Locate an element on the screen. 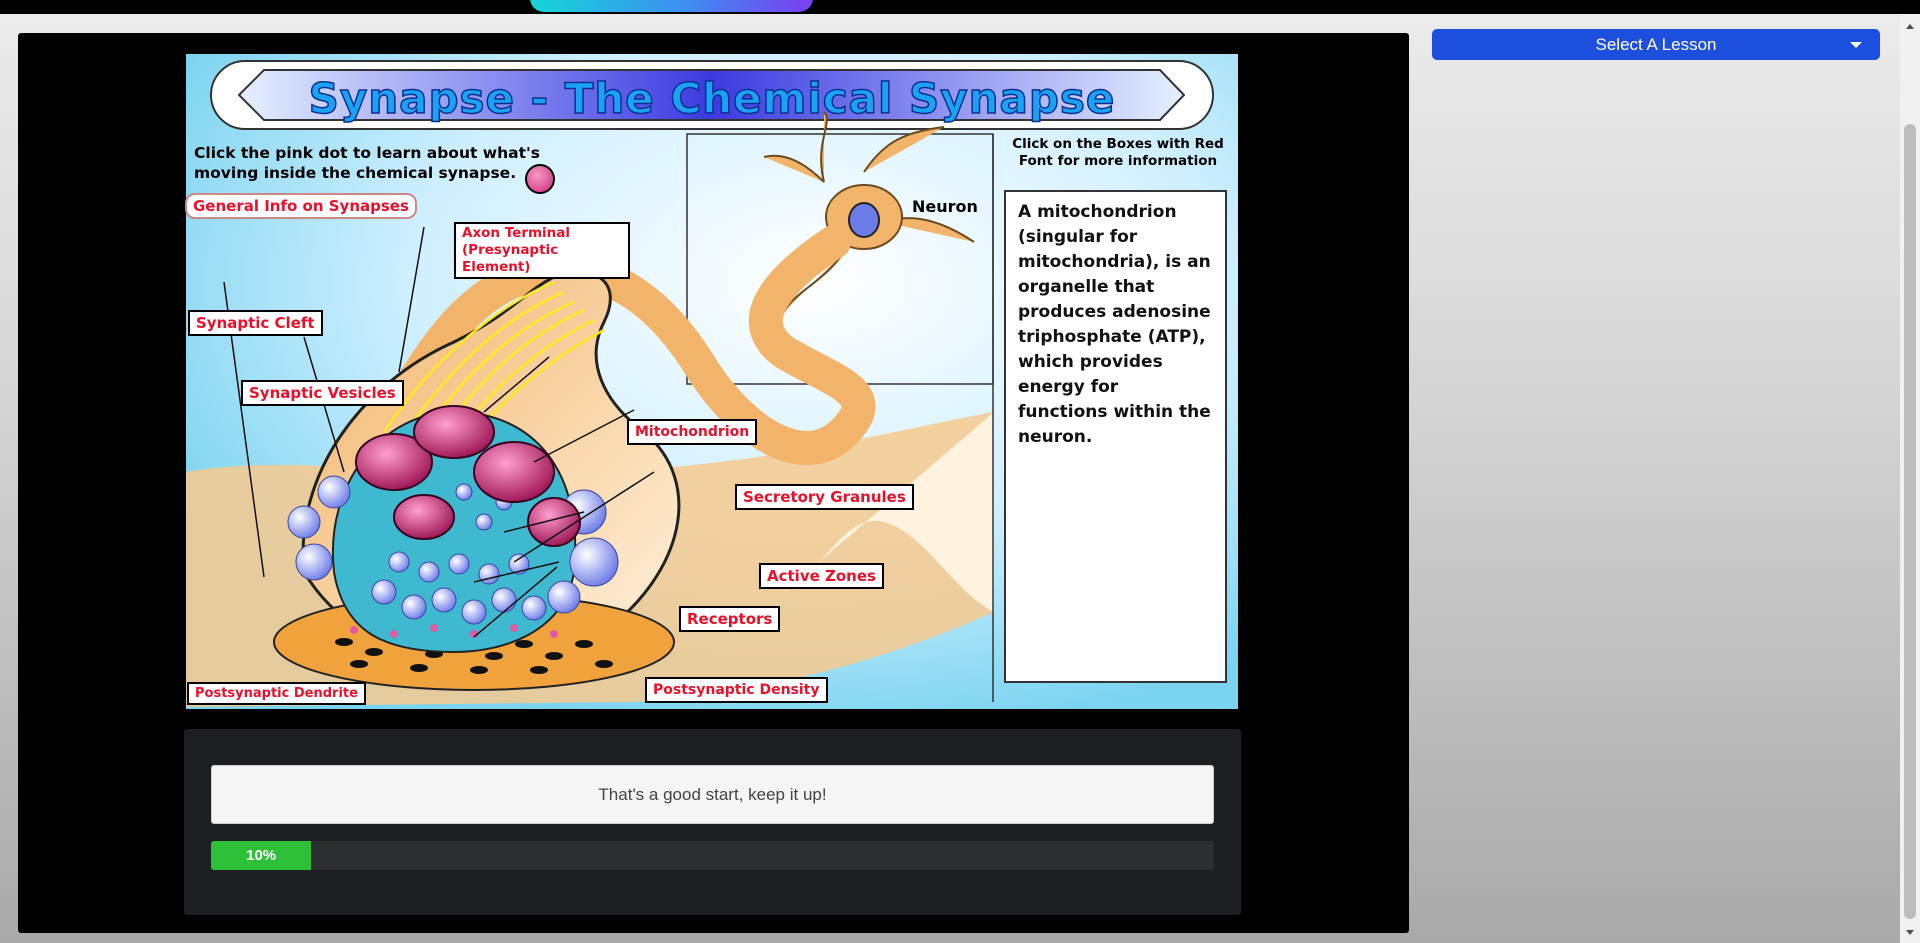  top-tab-indicator is located at coordinates (671, 6).